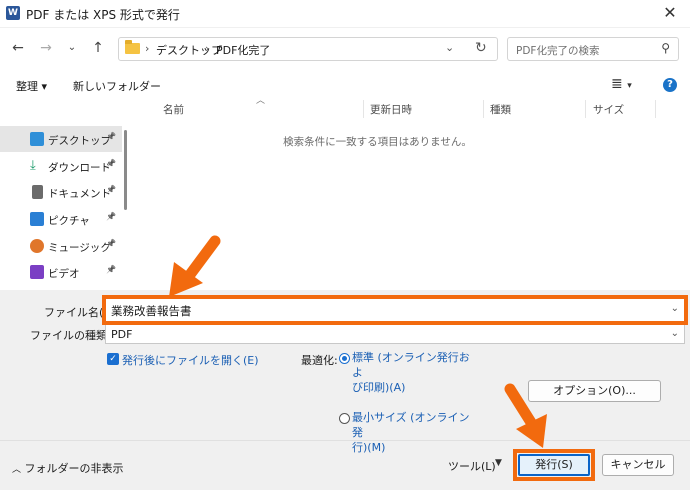 Image resolution: width=690 pixels, height=490 pixels. I want to click on column-header-modified: 更新日時, so click(391, 109).